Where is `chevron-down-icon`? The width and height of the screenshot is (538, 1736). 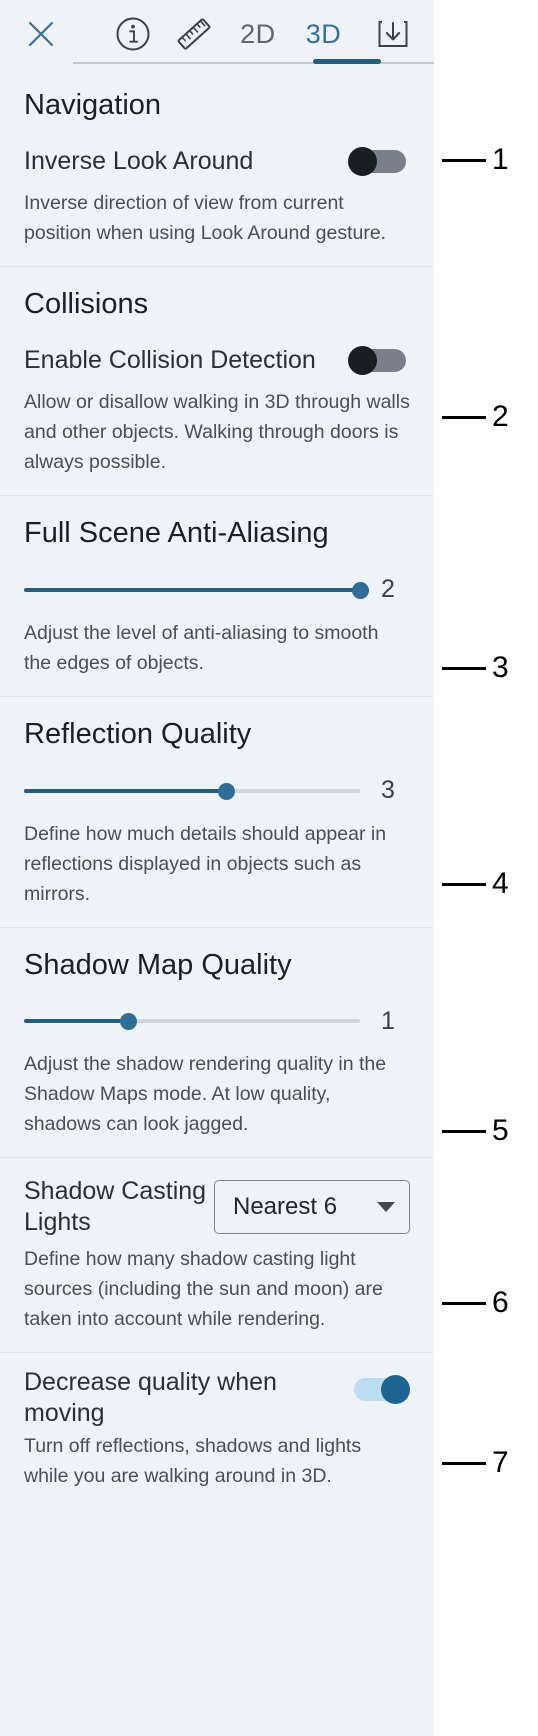
chevron-down-icon is located at coordinates (386, 1207).